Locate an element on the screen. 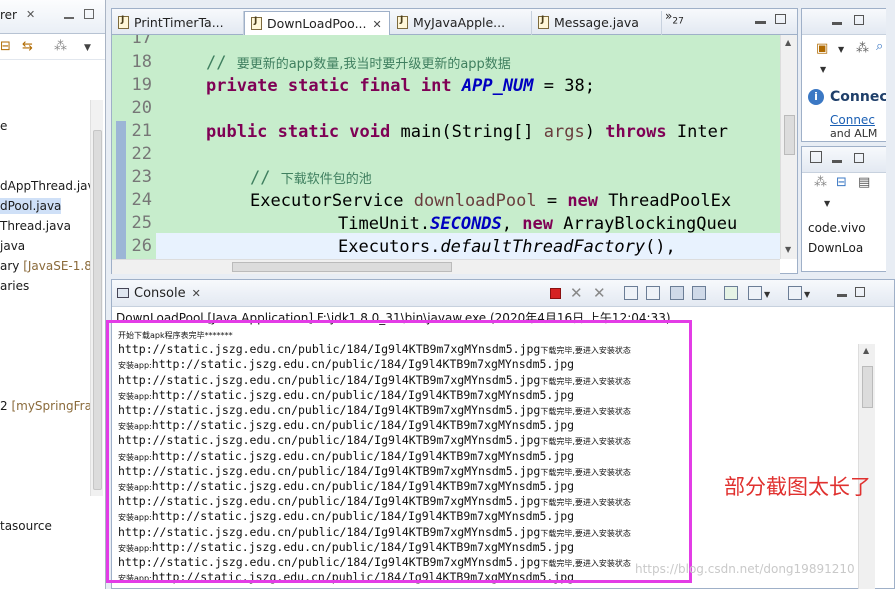 Image resolution: width=895 pixels, height=589 pixels. tree-item-label: java is located at coordinates (13, 246).